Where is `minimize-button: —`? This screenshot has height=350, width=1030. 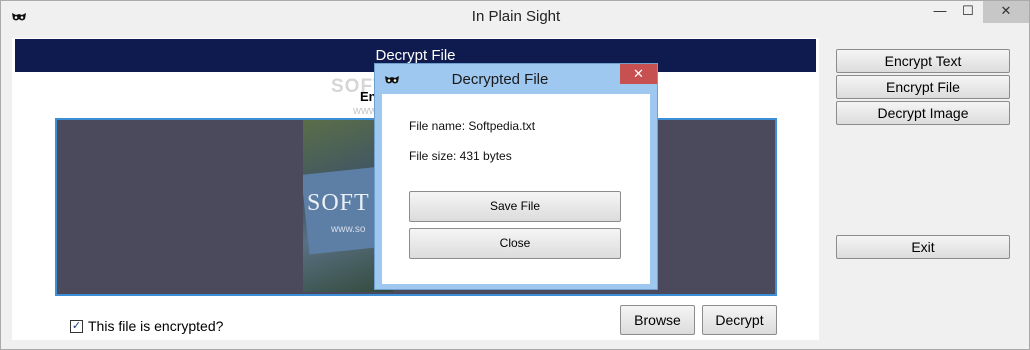 minimize-button: — is located at coordinates (940, 12).